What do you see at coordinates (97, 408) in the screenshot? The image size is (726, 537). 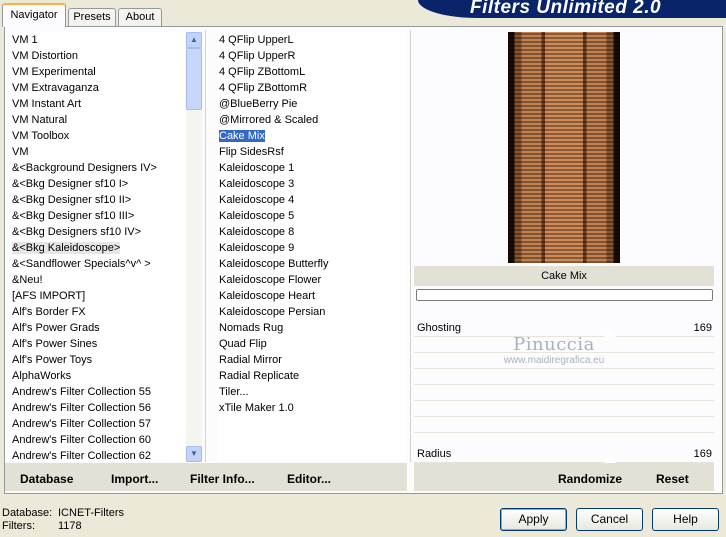 I see `category-item: Andrew's Filter Collection 56` at bounding box center [97, 408].